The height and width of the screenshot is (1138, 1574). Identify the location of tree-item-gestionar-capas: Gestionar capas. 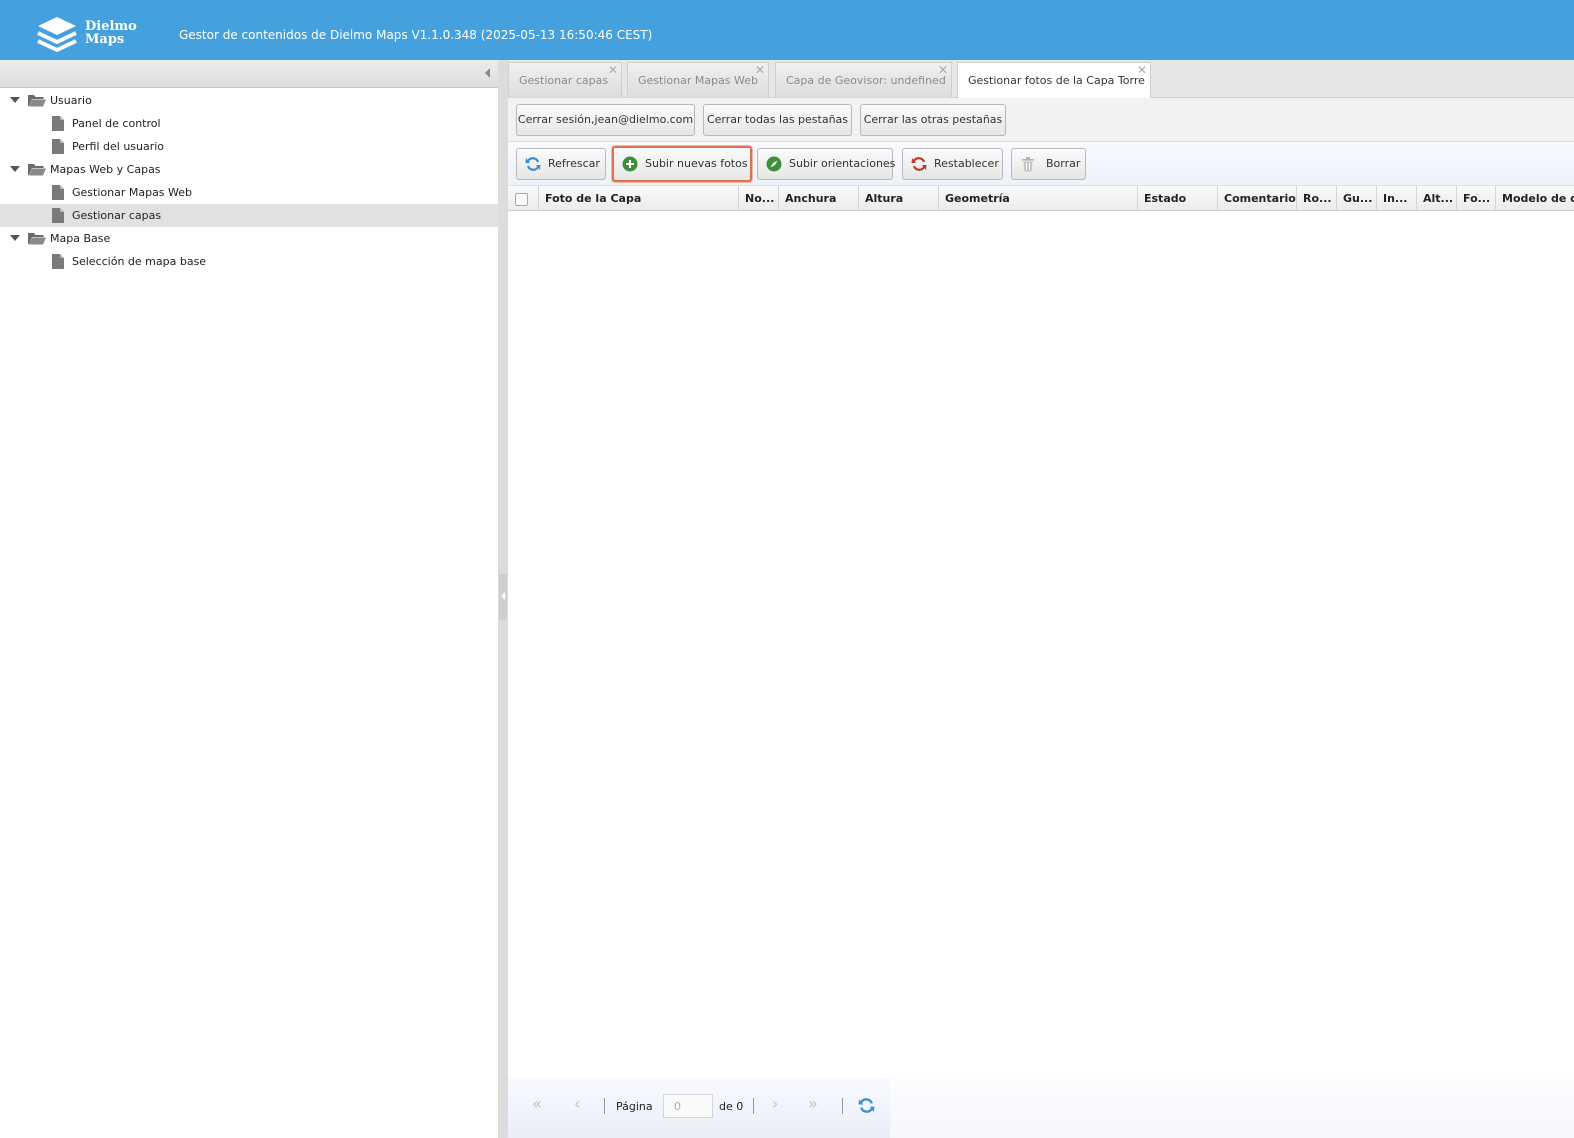
(249, 215).